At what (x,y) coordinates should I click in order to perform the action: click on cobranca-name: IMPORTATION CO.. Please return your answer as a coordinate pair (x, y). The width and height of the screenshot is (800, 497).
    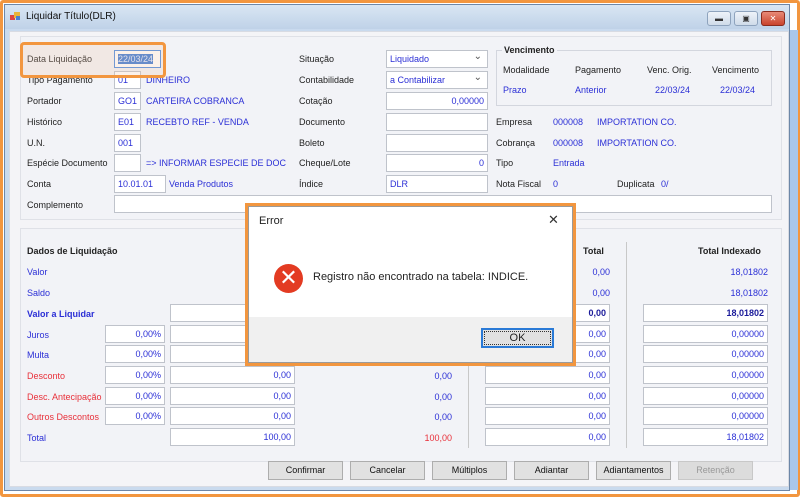
    Looking at the image, I should click on (637, 143).